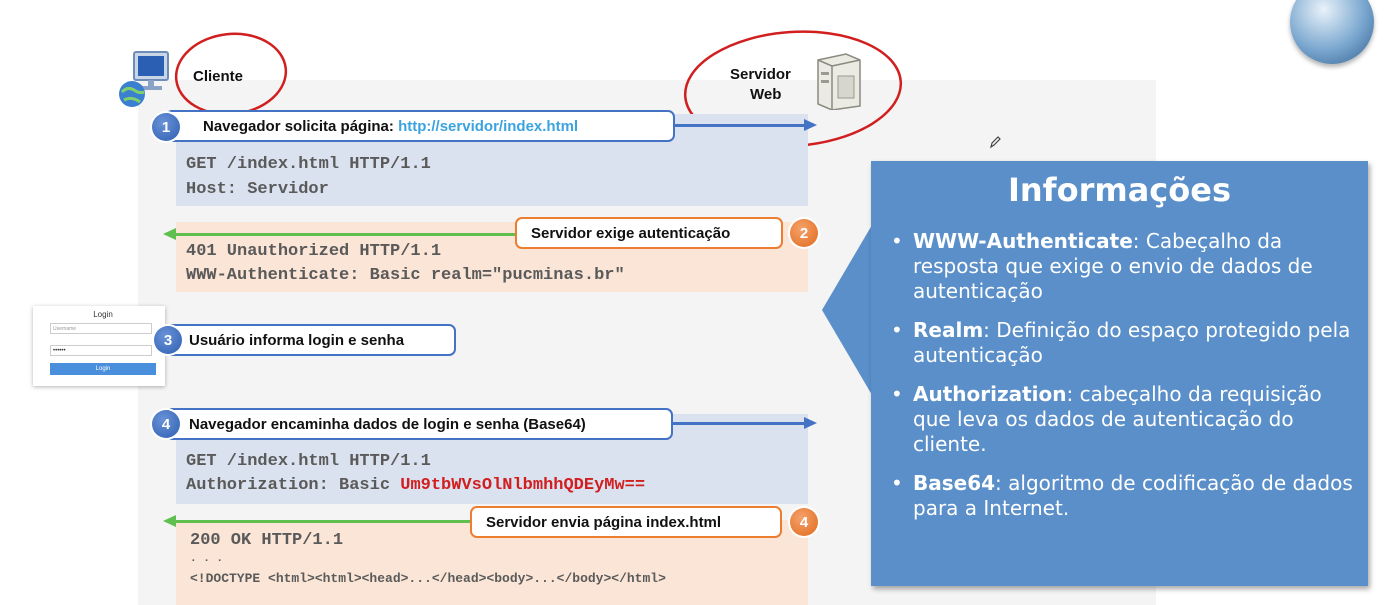 This screenshot has width=1384, height=605. Describe the element at coordinates (995, 142) in the screenshot. I see `pencil-icon` at that location.